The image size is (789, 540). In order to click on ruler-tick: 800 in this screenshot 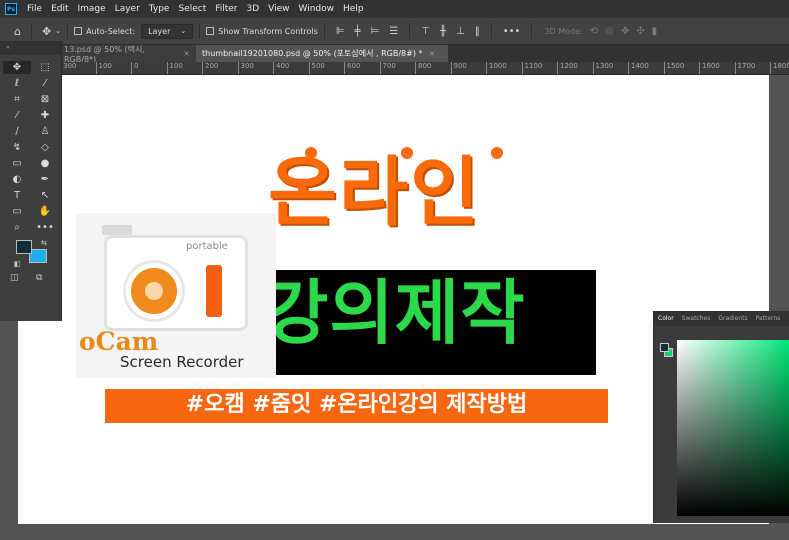, I will do `click(423, 68)`.